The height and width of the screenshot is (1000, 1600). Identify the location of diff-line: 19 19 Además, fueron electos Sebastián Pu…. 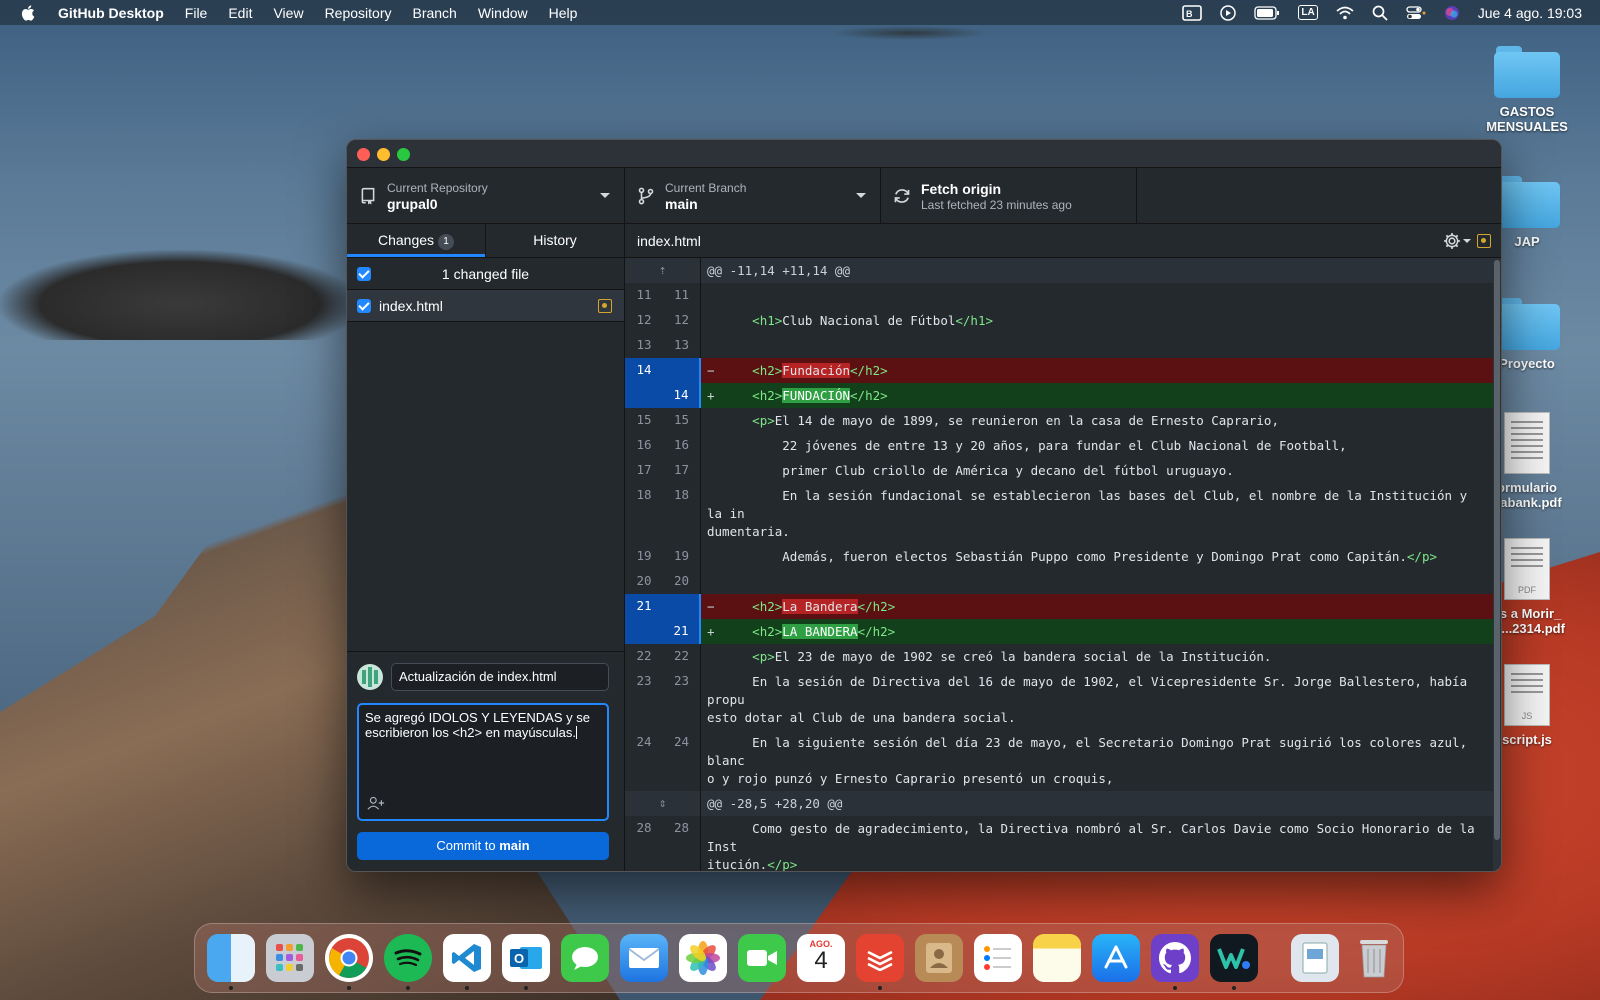
(1059, 556).